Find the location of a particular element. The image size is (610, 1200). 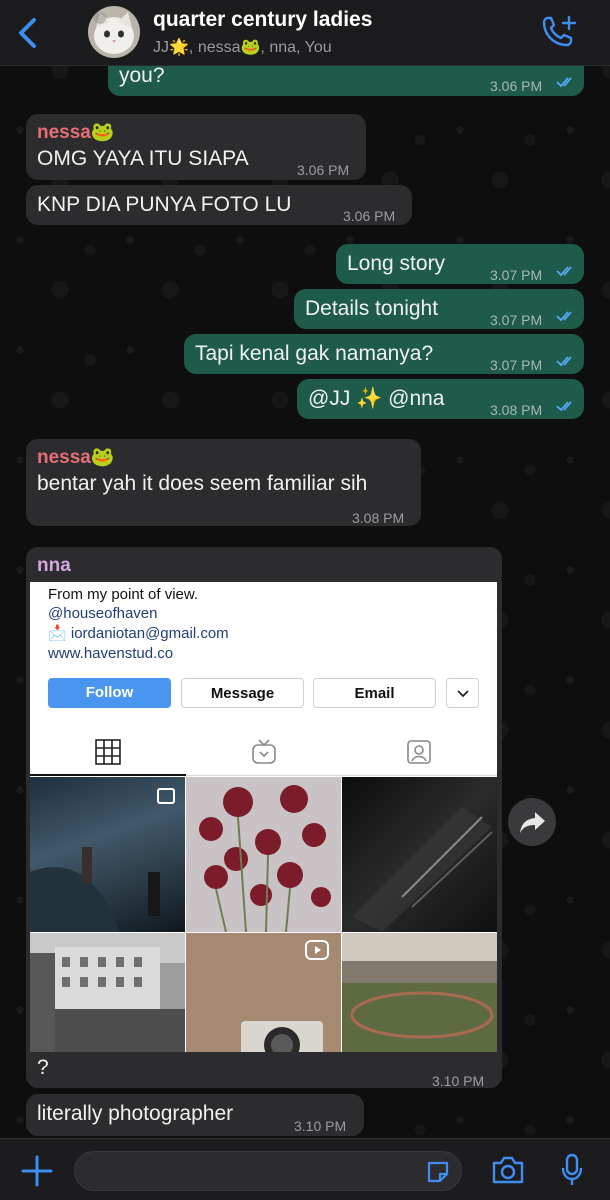

photo-tile-building is located at coordinates (107, 992).